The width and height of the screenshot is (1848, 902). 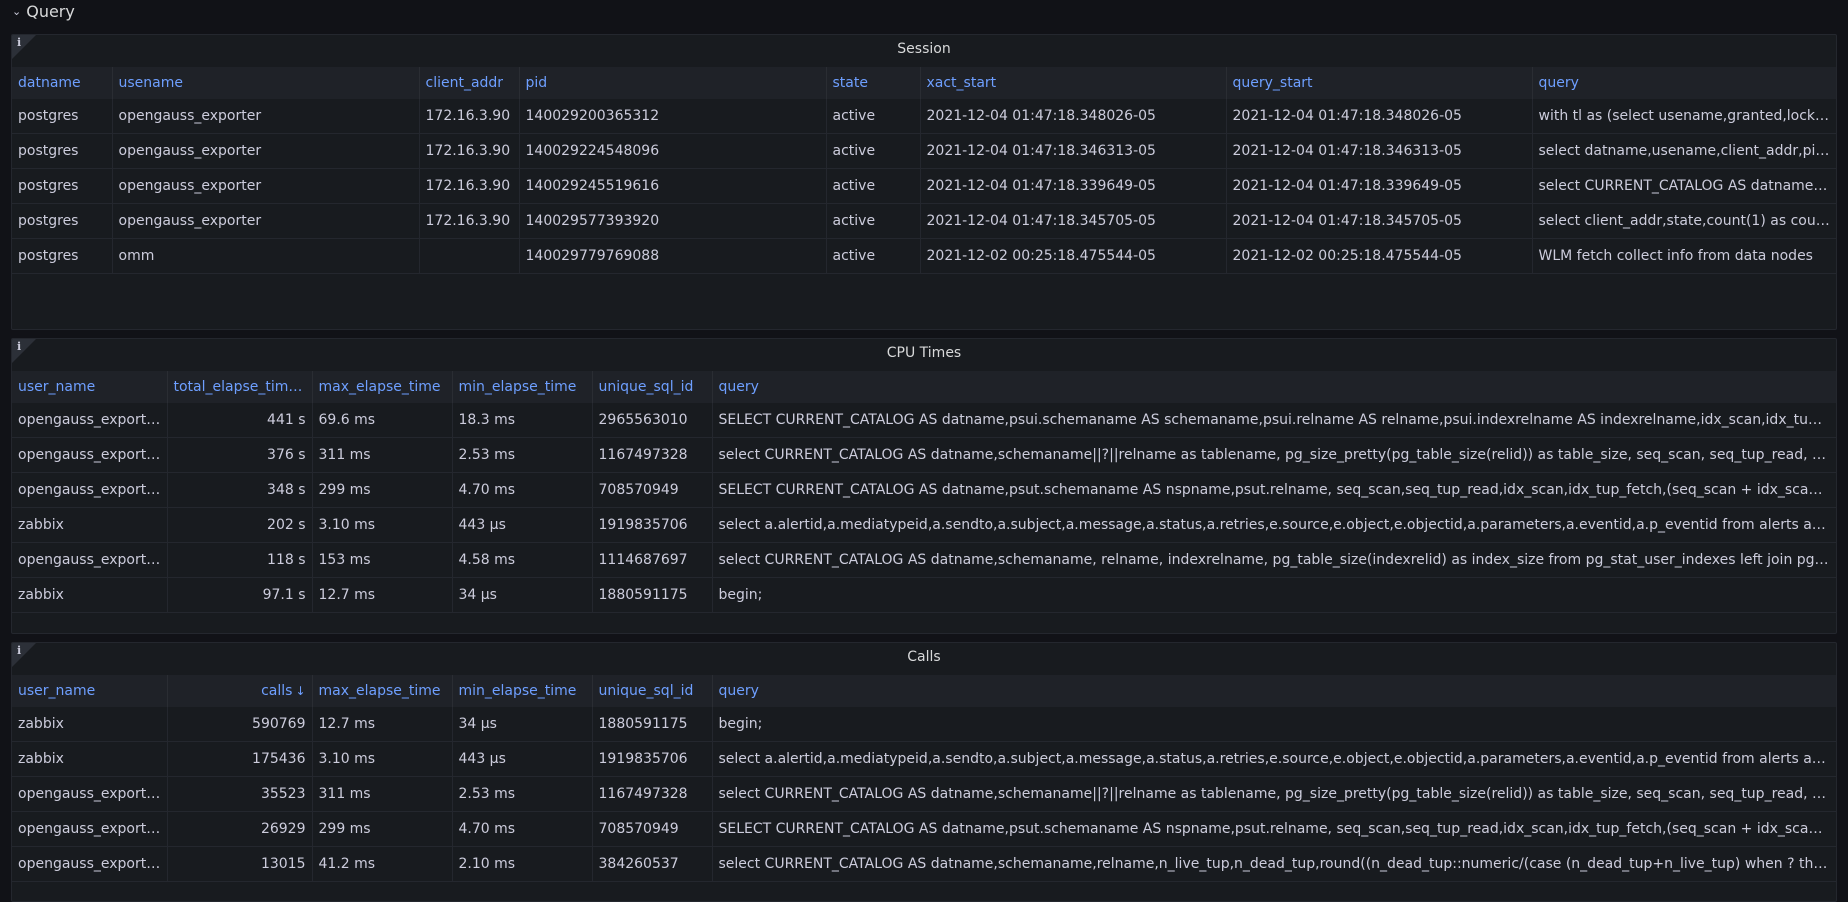 I want to click on column-header-label: usename, so click(x=150, y=83).